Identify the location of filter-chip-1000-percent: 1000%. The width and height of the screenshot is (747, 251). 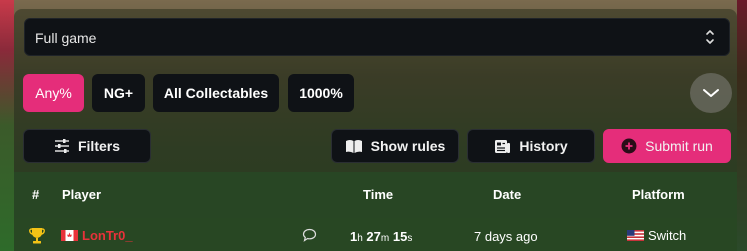
(321, 93).